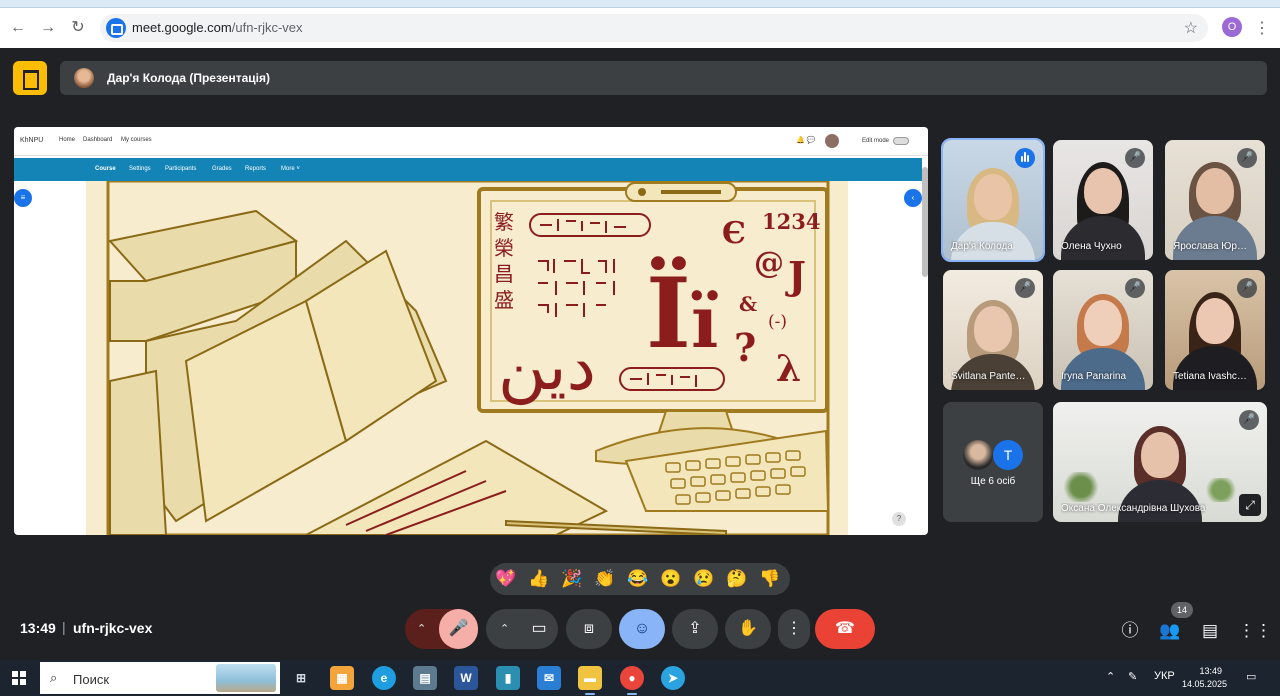  Describe the element at coordinates (899, 519) in the screenshot. I see `help-icon: ?` at that location.